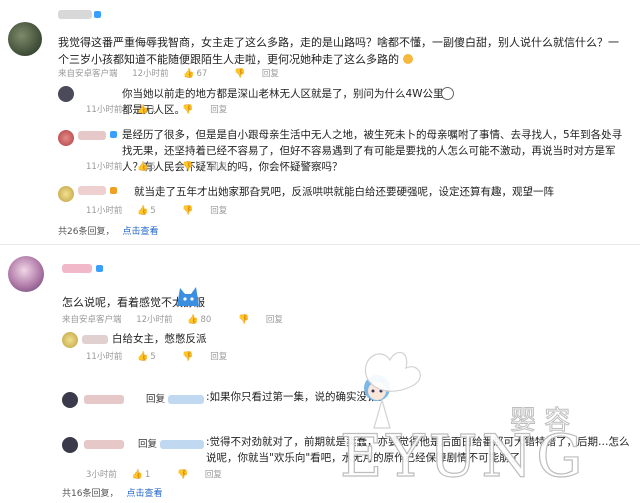  Describe the element at coordinates (144, 494) in the screenshot. I see `view-replies-link: 点击查看` at that location.